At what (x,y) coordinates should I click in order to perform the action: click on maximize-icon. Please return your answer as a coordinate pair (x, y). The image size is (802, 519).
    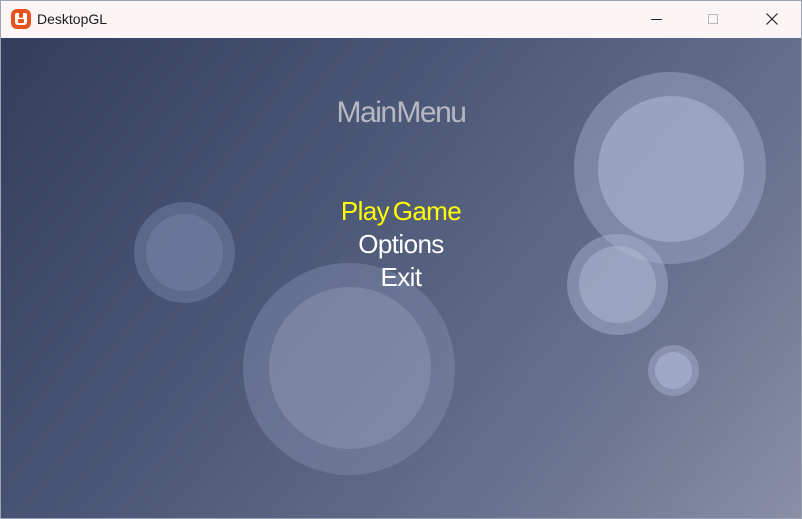
    Looking at the image, I should click on (713, 19).